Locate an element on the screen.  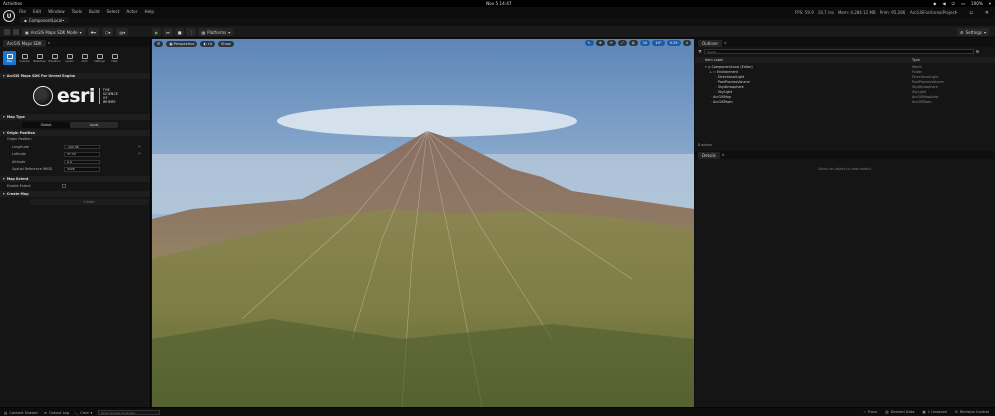
map-type-global: Global is located at coordinates (46, 125).